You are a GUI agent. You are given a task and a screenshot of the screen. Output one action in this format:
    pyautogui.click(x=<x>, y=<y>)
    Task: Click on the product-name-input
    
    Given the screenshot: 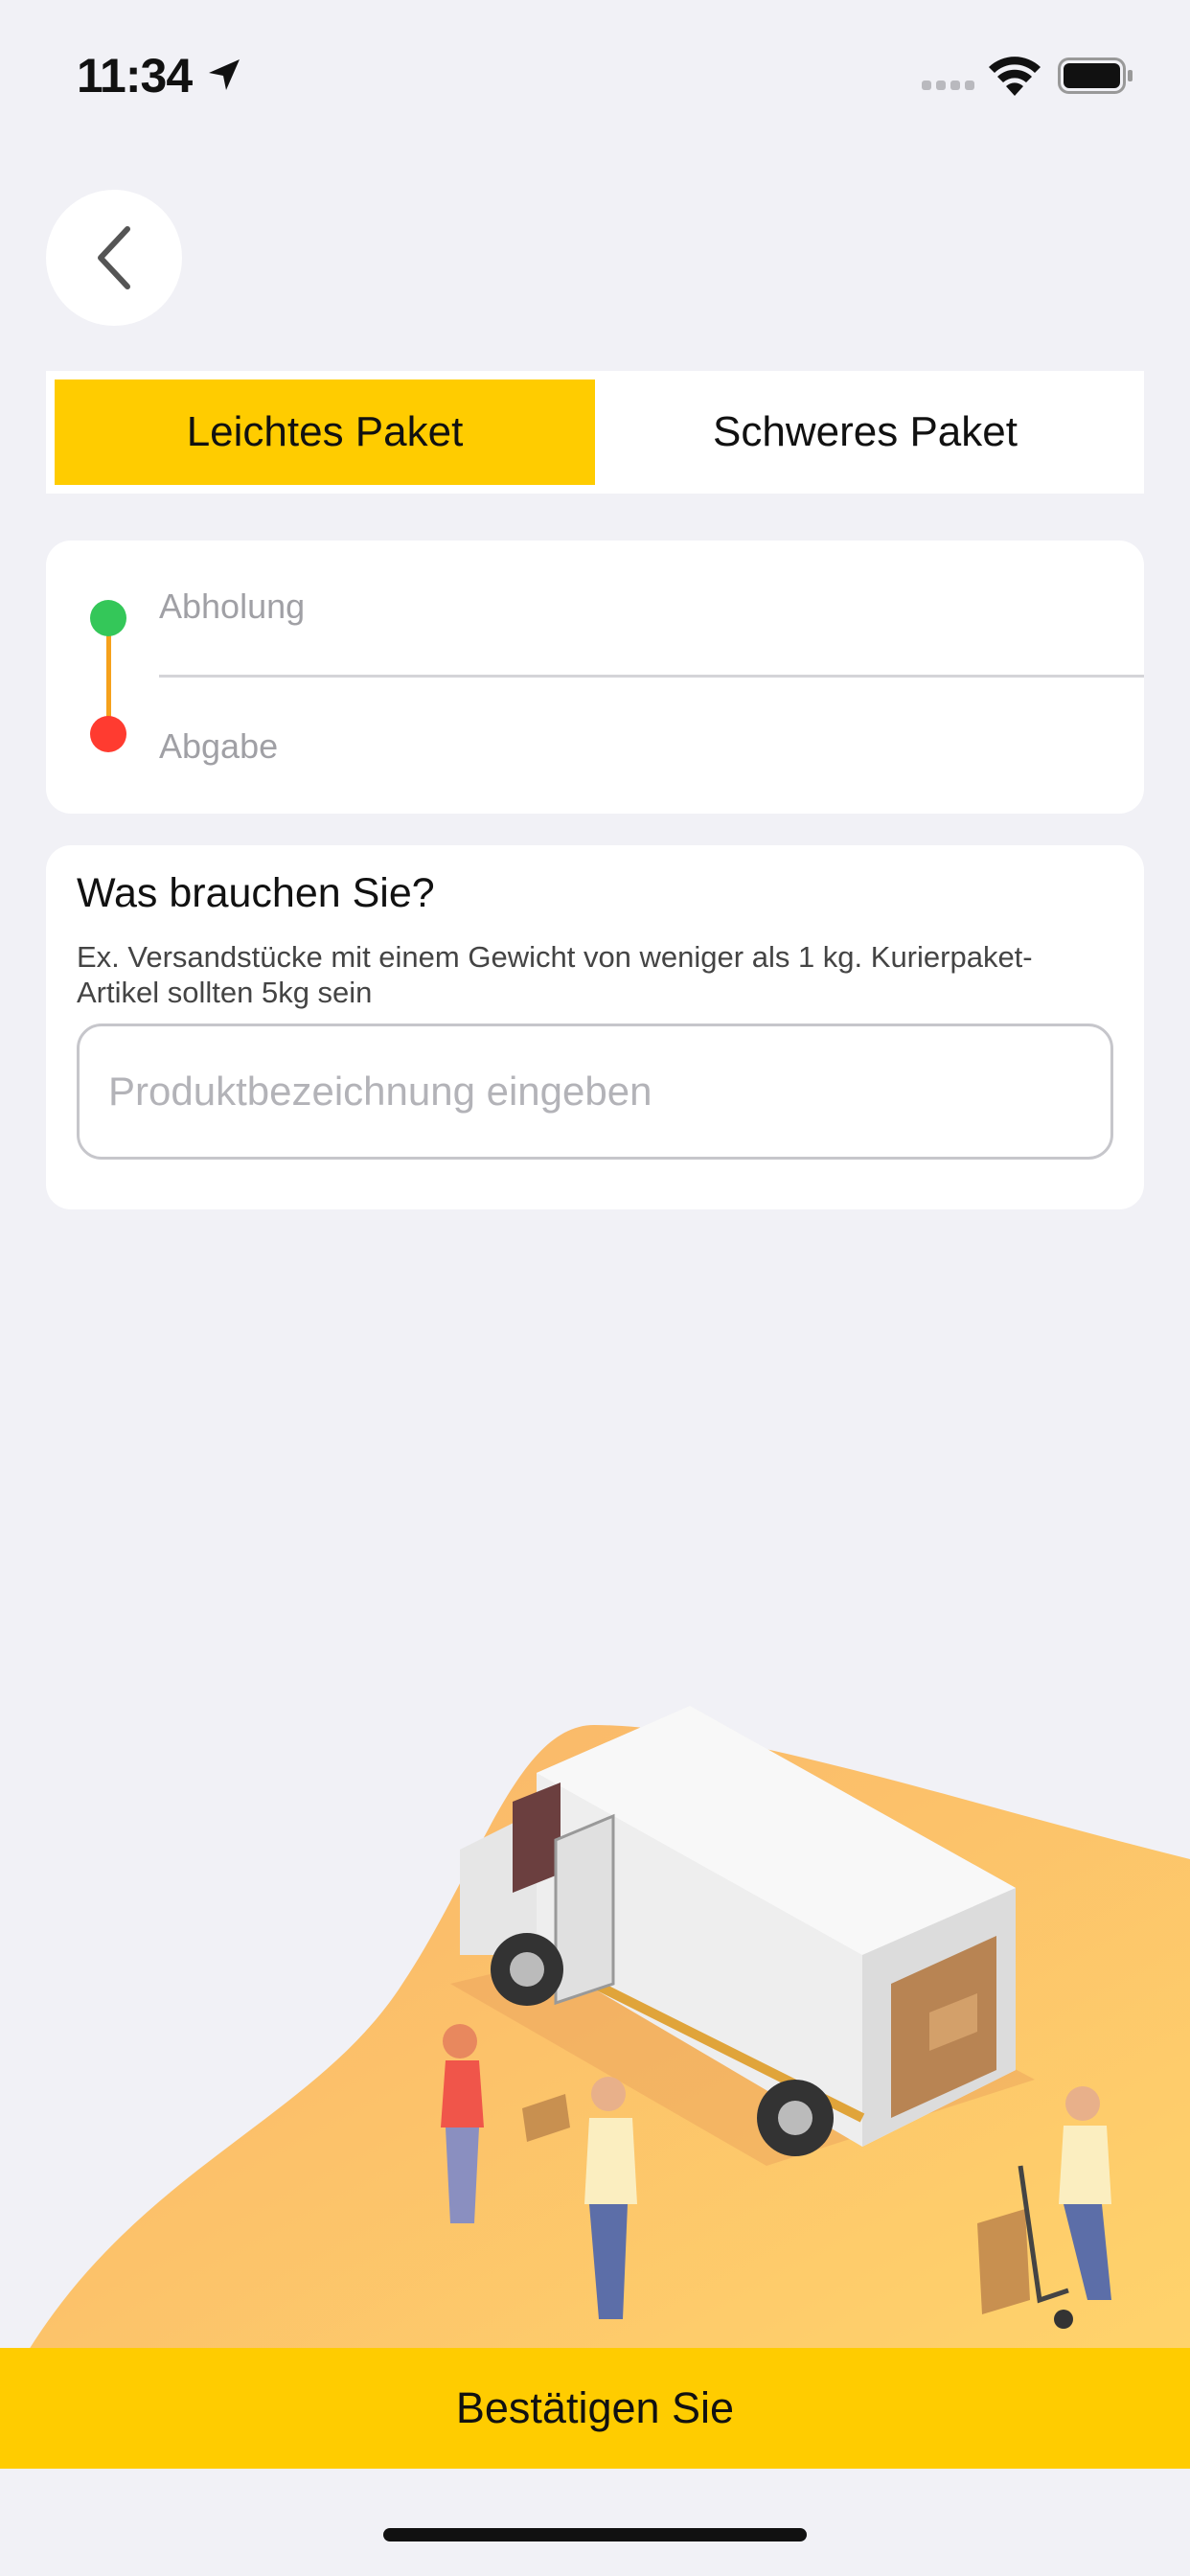 What is the action you would take?
    pyautogui.click(x=595, y=1092)
    